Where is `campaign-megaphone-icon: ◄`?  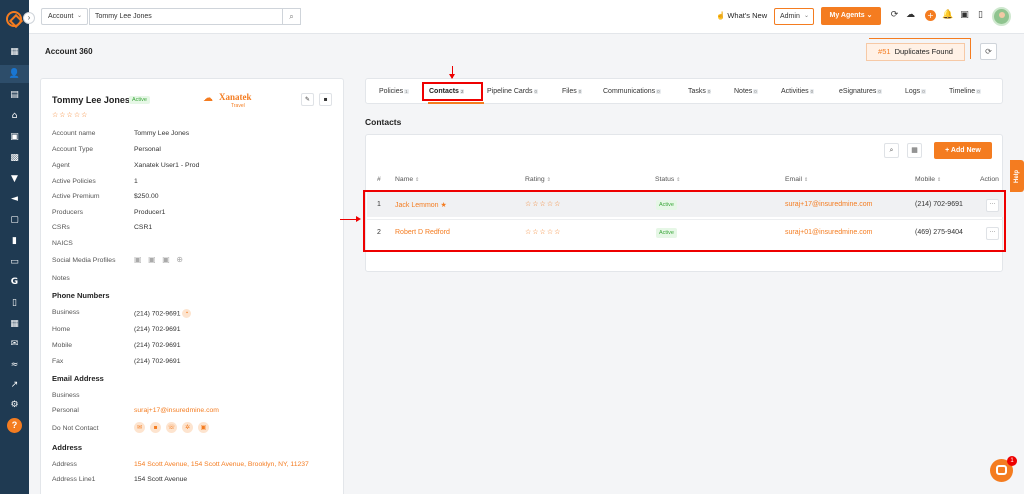
campaign-megaphone-icon: ◄ is located at coordinates (14, 199).